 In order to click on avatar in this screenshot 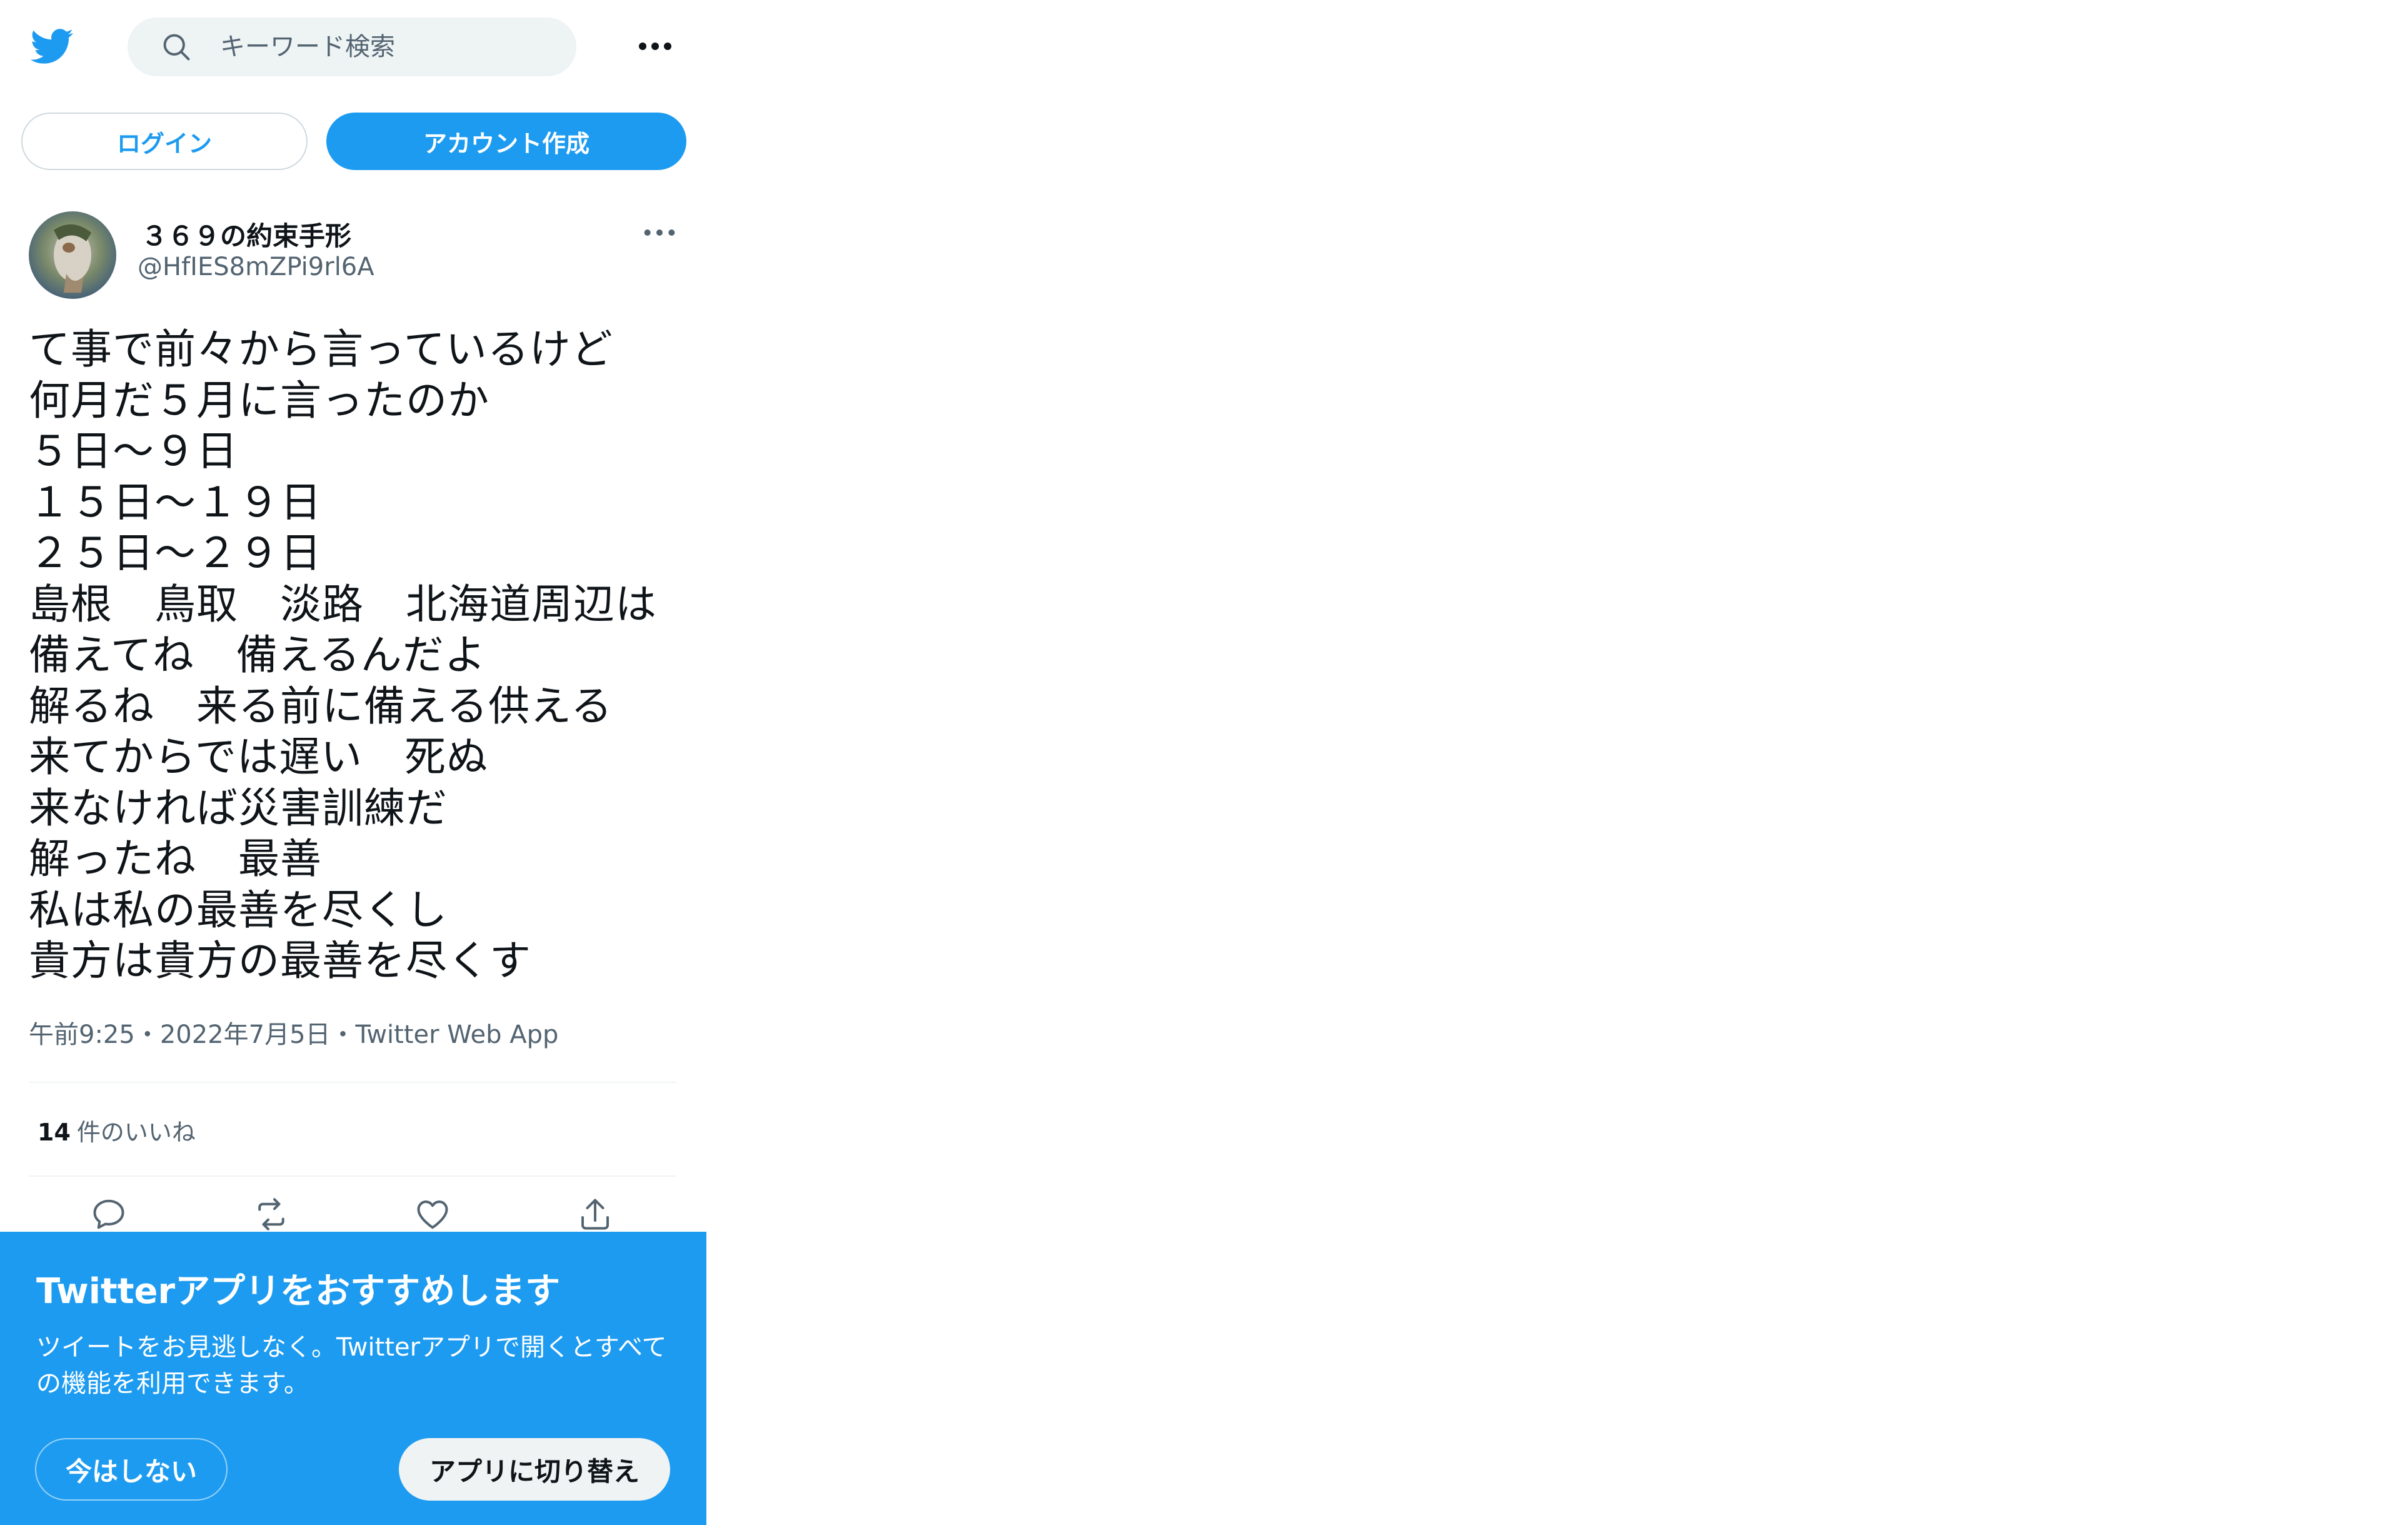, I will do `click(72, 255)`.